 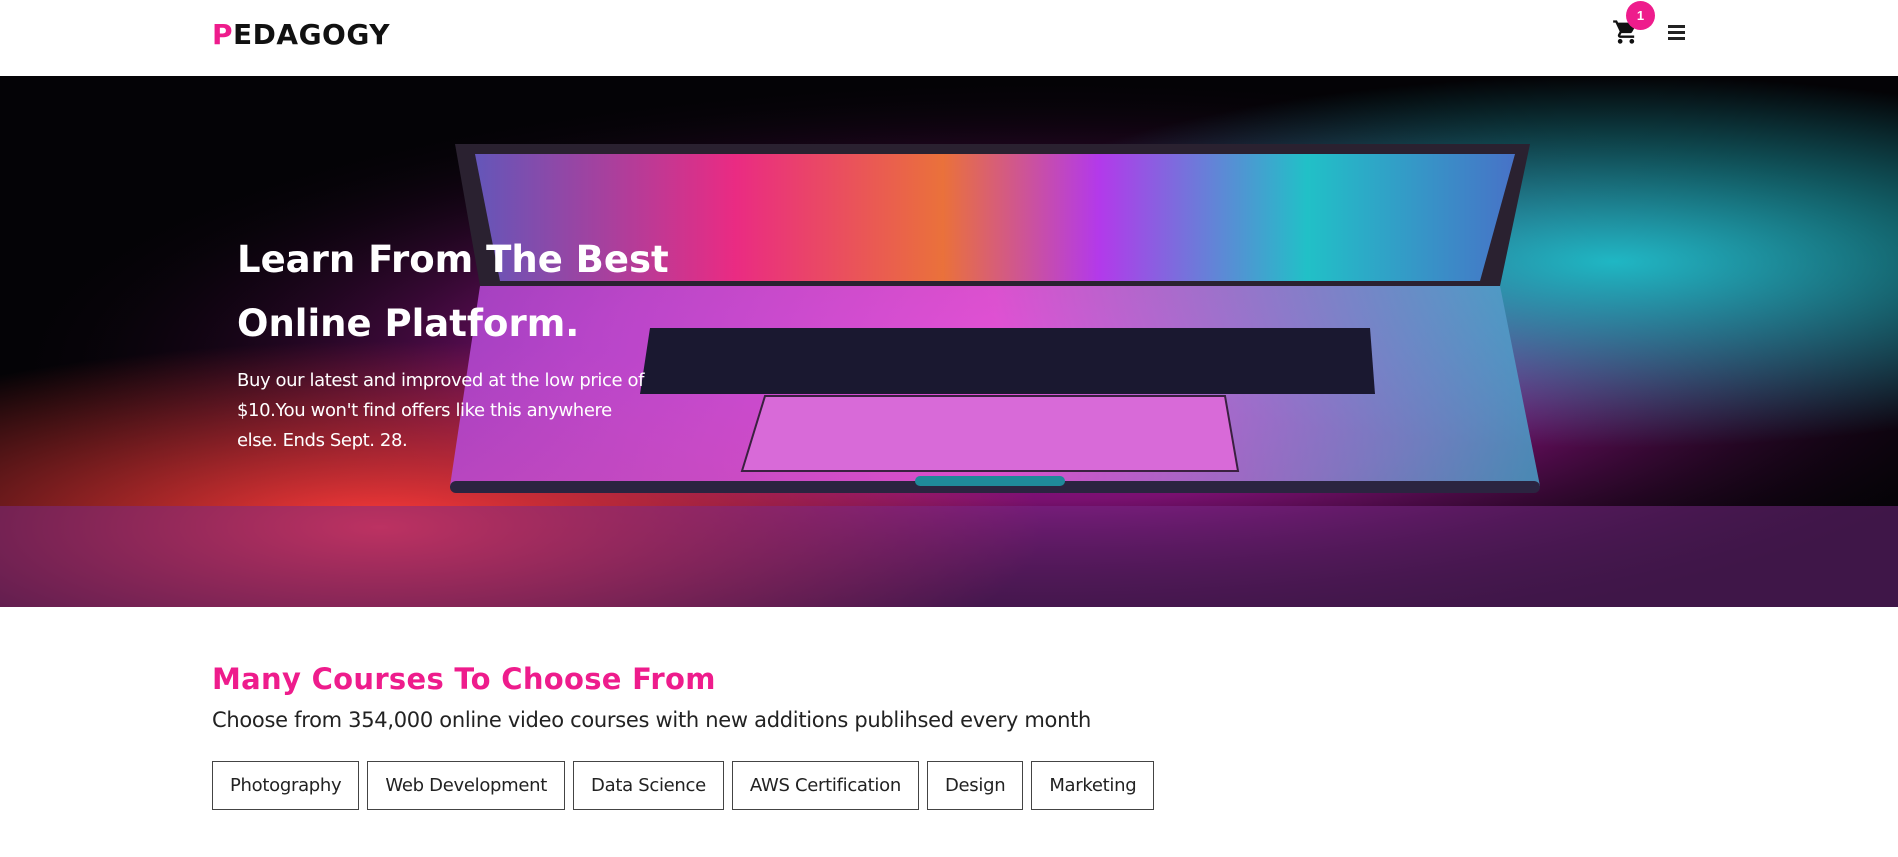 I want to click on hamburger-menu-icon, so click(x=1677, y=32).